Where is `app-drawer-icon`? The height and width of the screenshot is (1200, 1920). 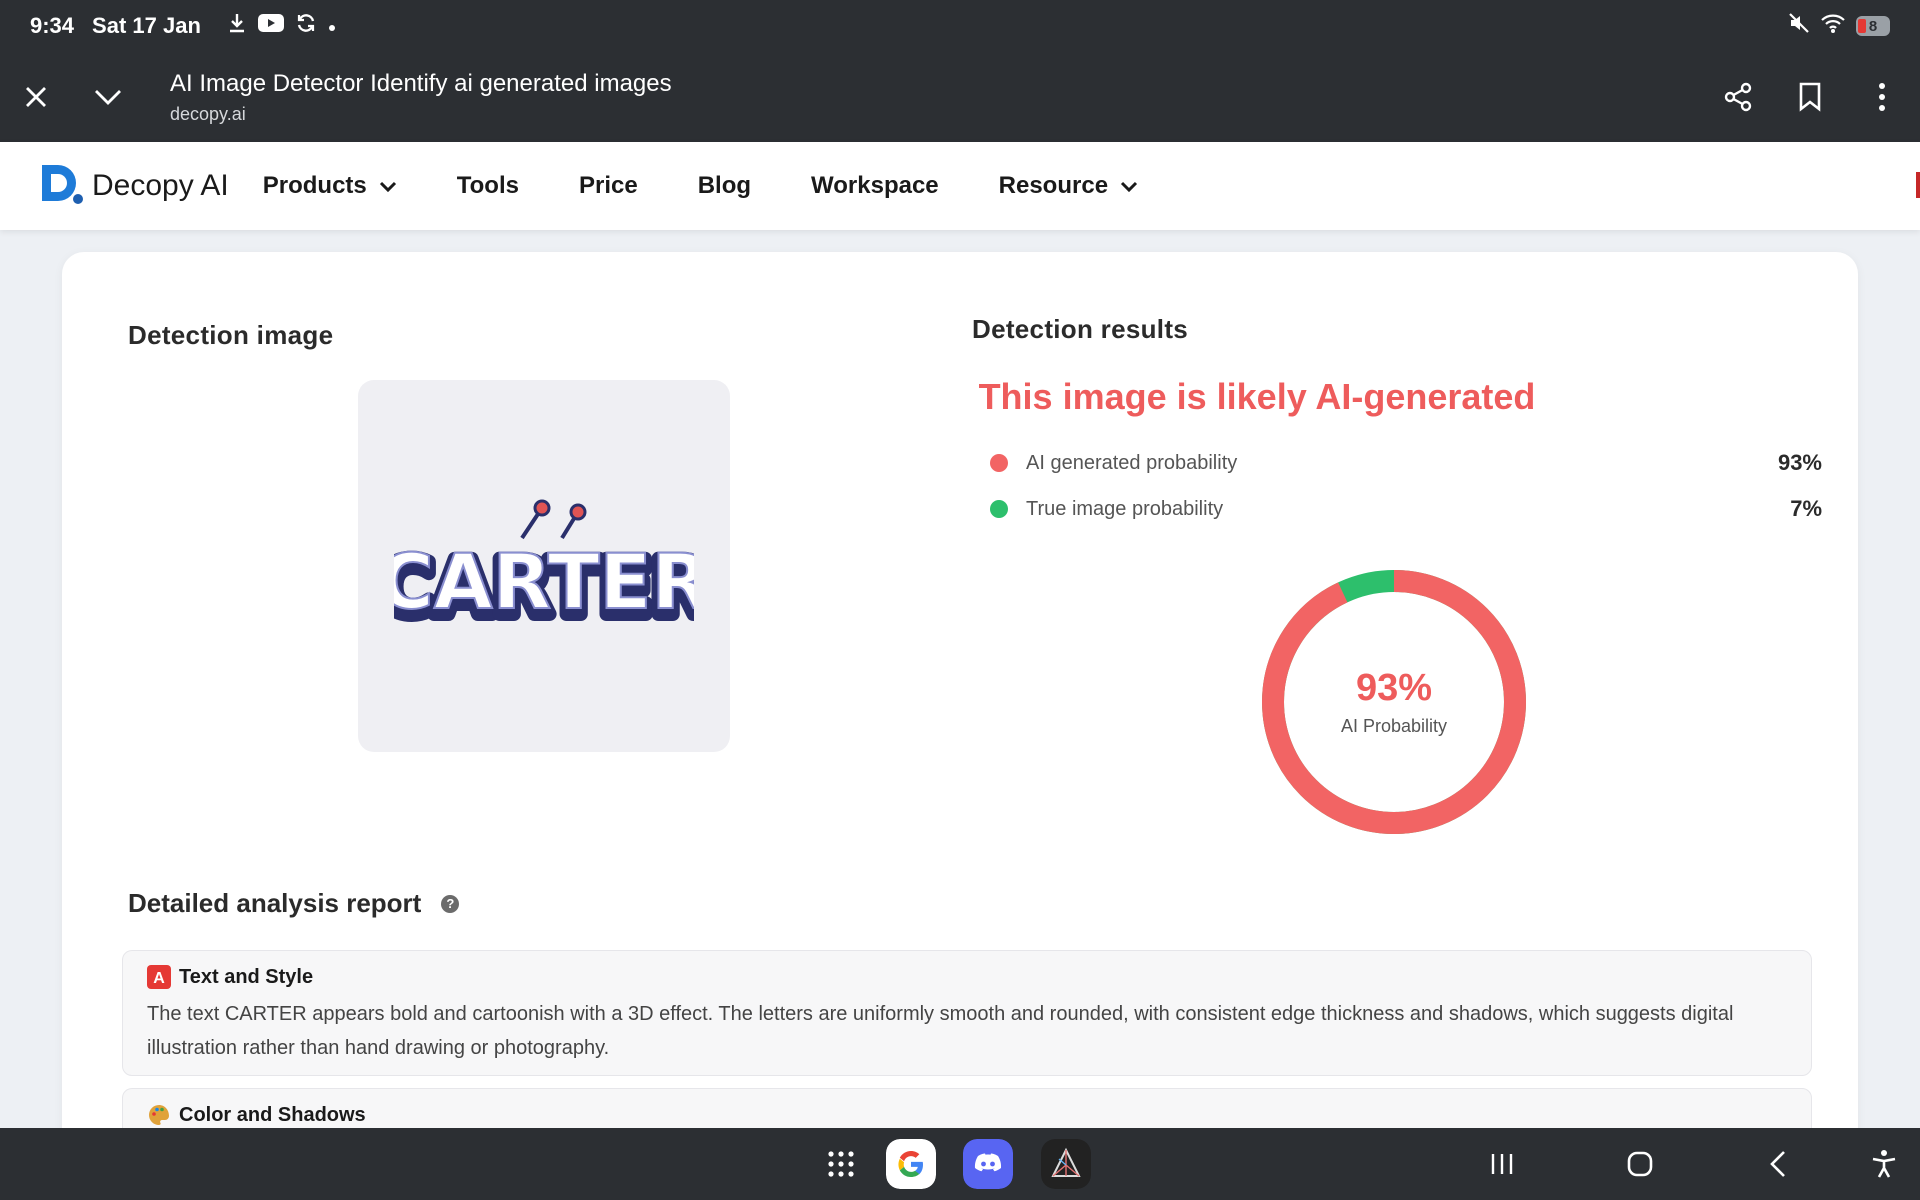 app-drawer-icon is located at coordinates (841, 1164).